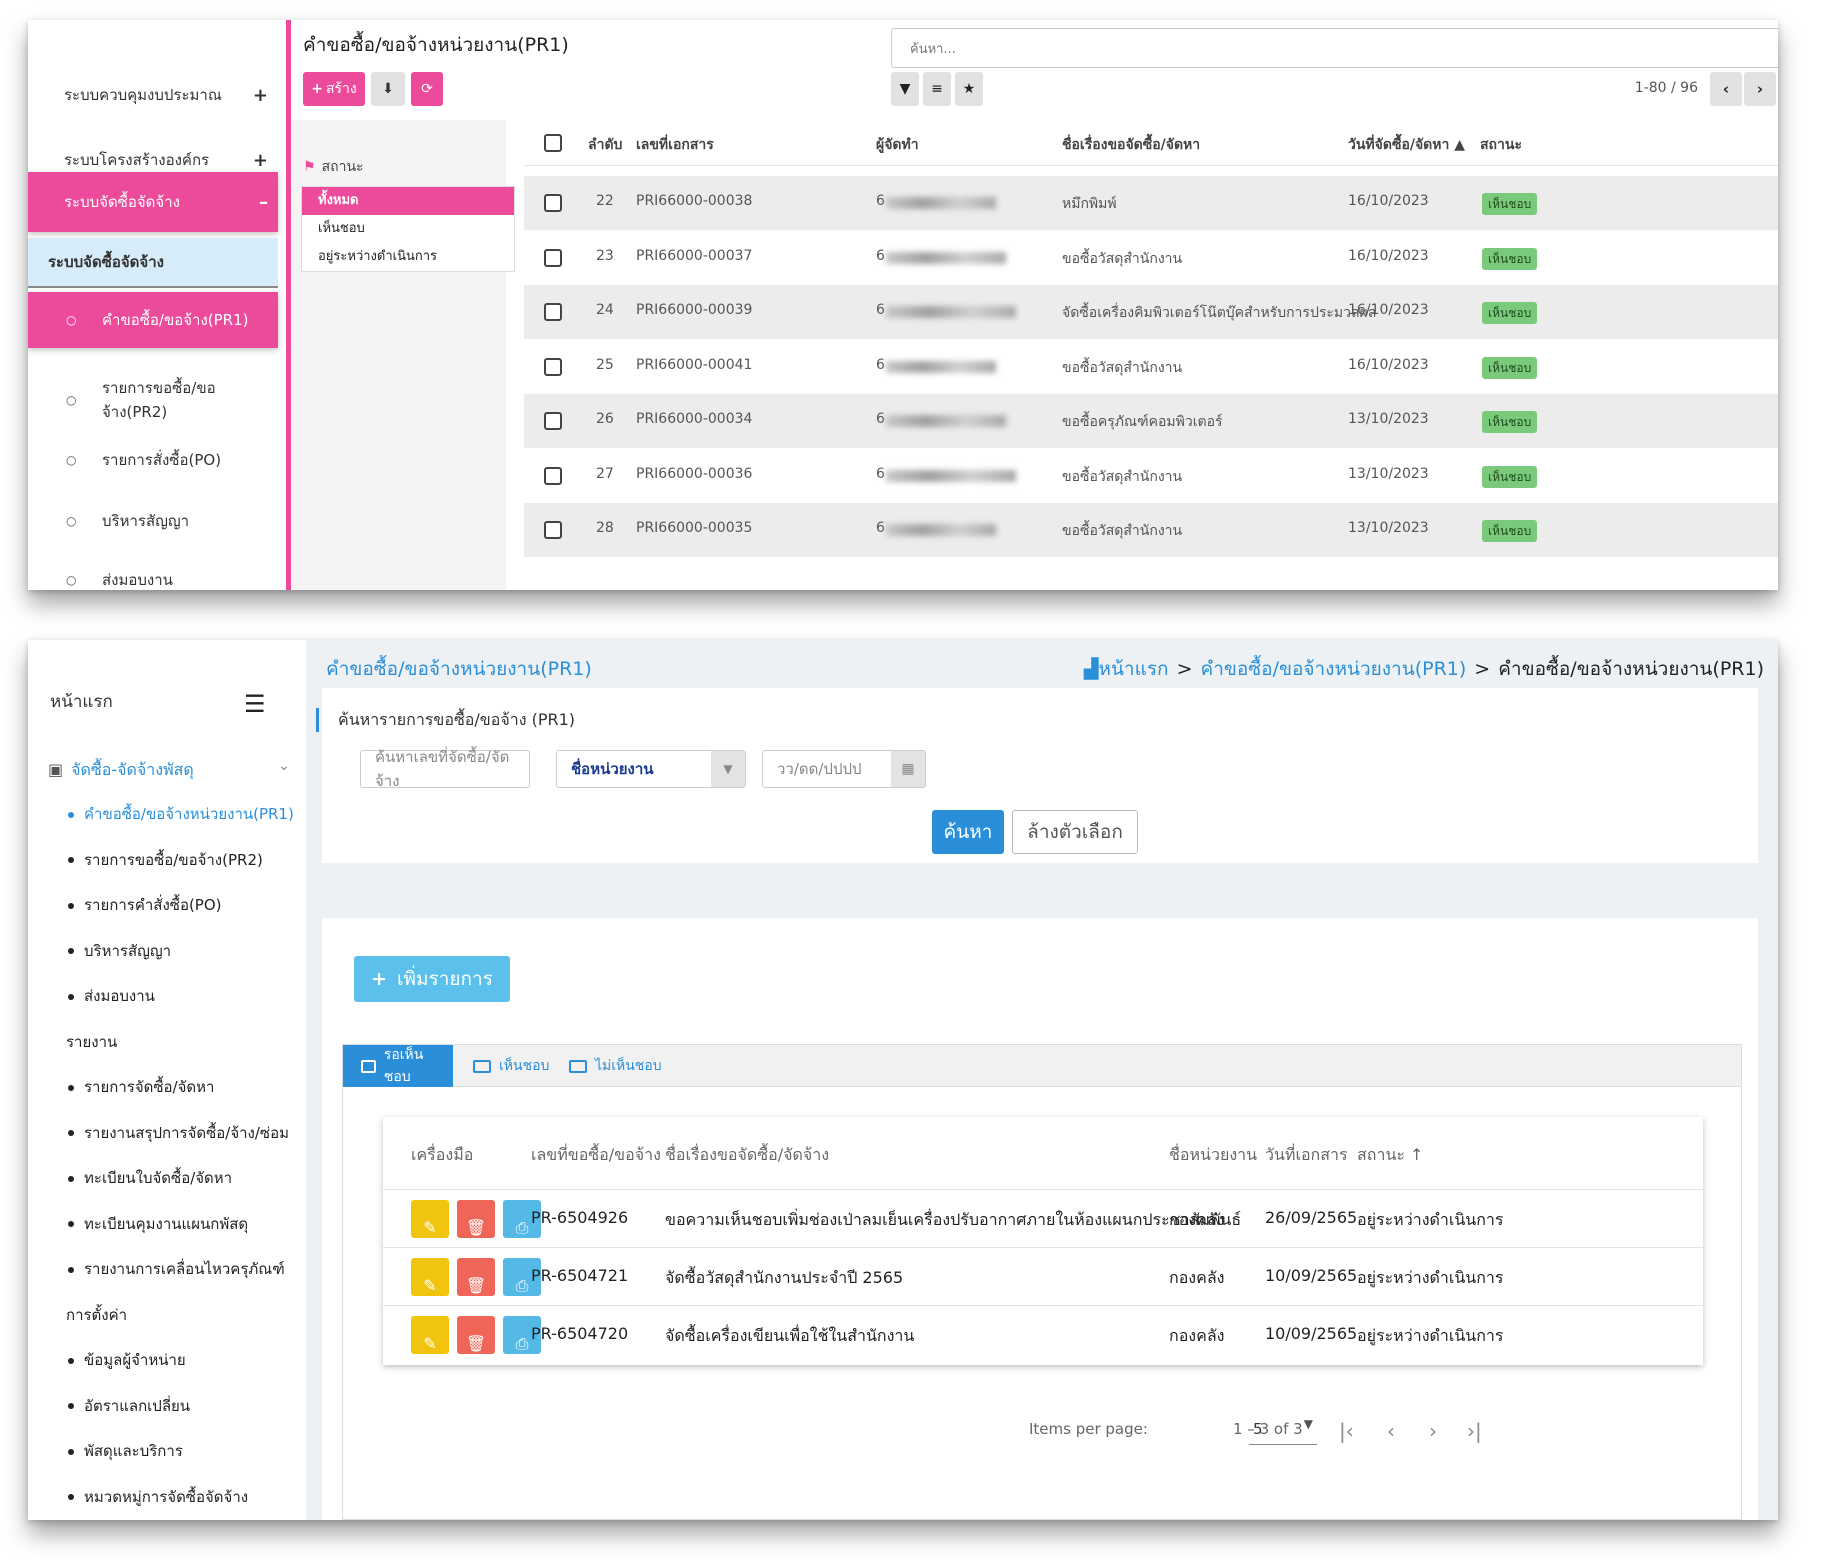 This screenshot has height=1560, width=1838. I want to click on cell-subject: ขอซื้อวัสดุสำนักงาน, so click(1122, 531).